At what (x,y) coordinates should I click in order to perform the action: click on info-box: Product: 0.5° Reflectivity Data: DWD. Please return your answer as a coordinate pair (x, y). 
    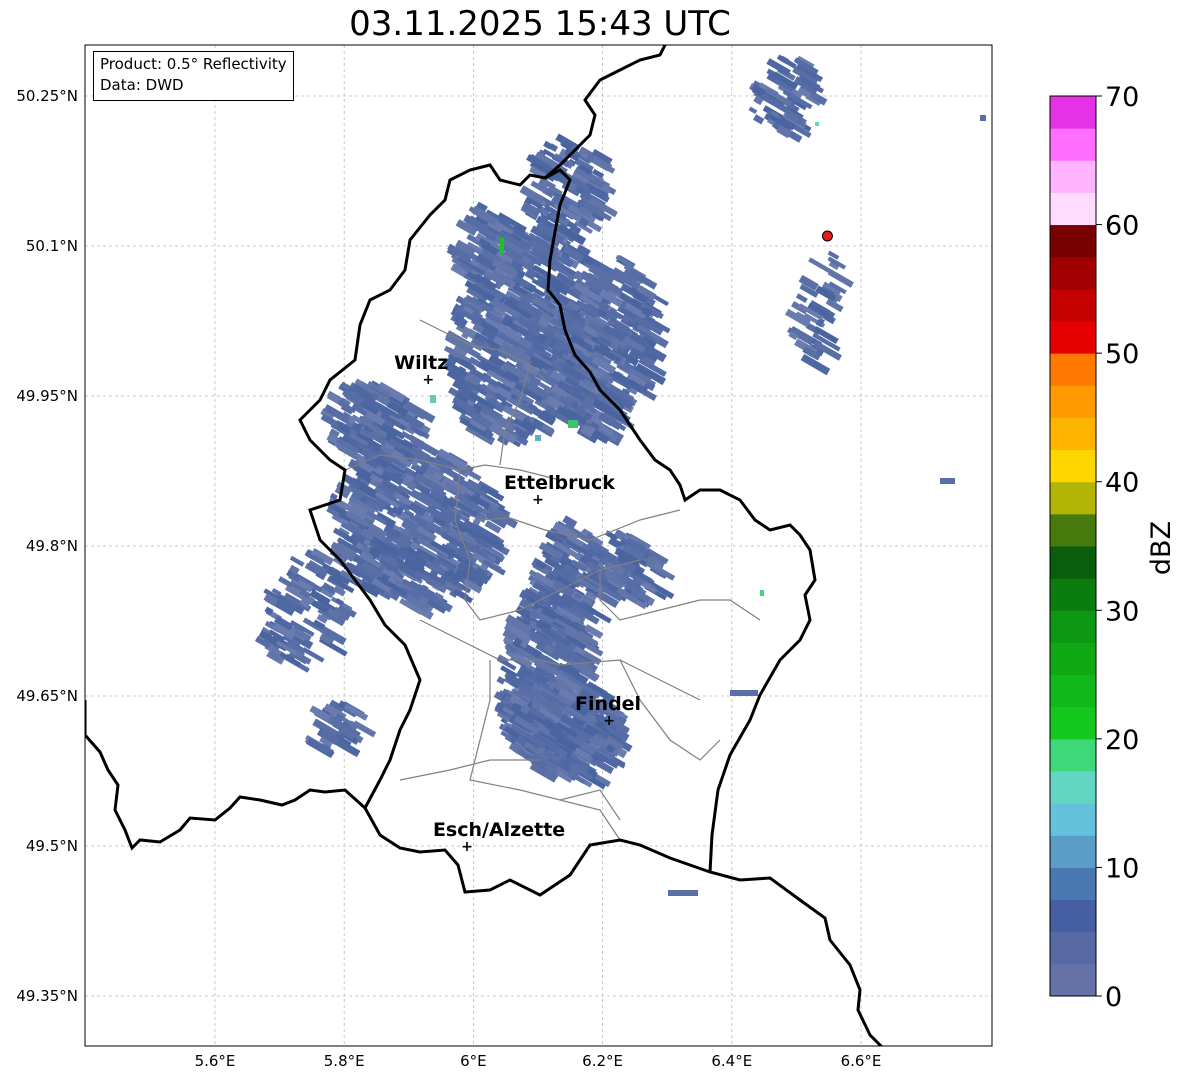
    Looking at the image, I should click on (193, 76).